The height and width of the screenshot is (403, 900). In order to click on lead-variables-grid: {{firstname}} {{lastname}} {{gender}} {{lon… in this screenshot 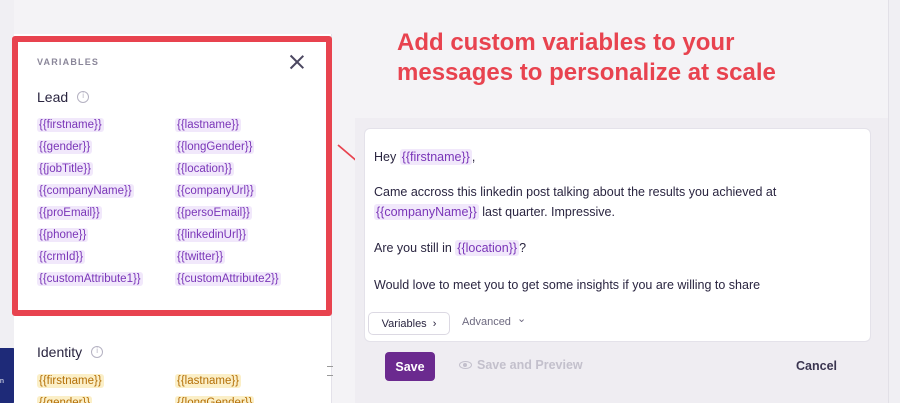, I will do `click(181, 202)`.